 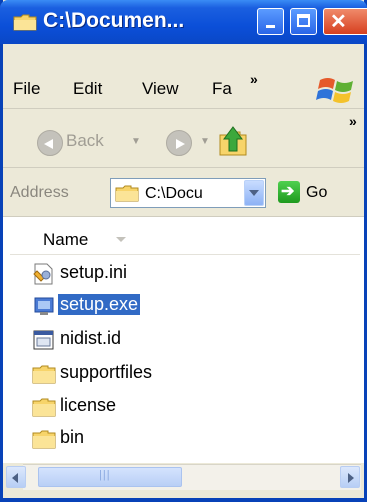 I want to click on menu-view: View, so click(x=160, y=89).